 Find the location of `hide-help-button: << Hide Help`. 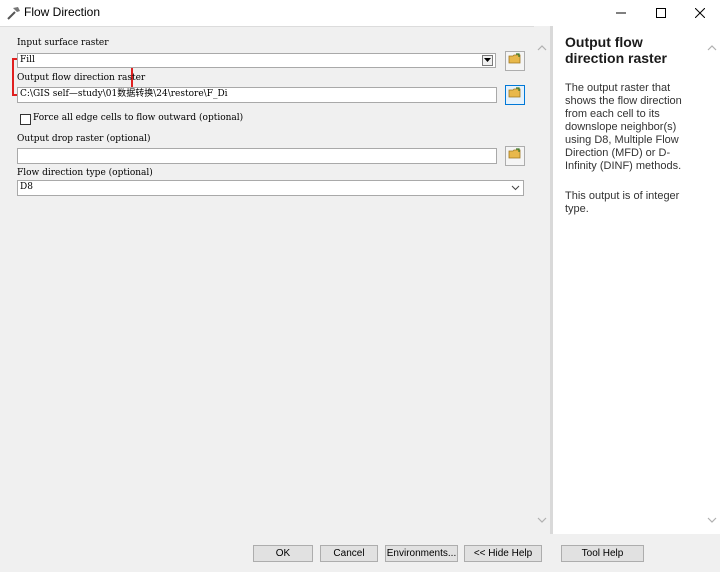

hide-help-button: << Hide Help is located at coordinates (503, 553).